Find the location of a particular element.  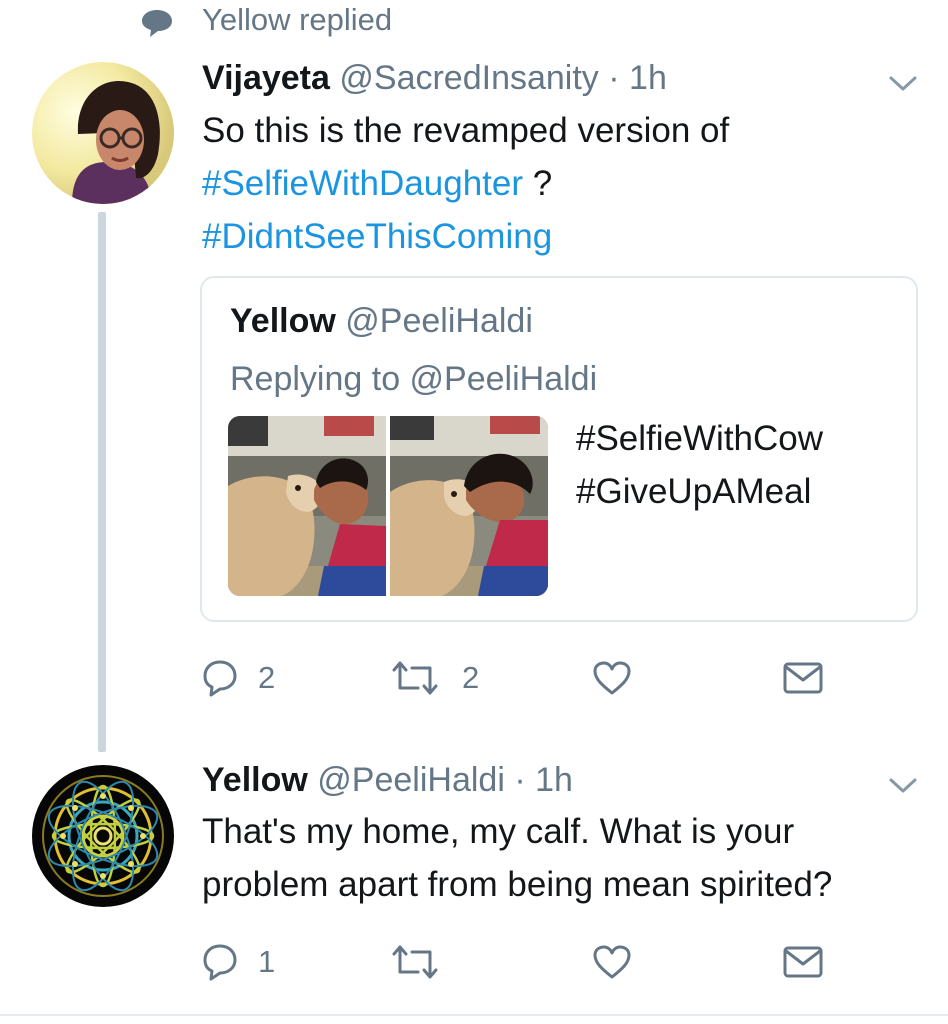

replying-to: Replying to @PeeliHaldi is located at coordinates (413, 379).